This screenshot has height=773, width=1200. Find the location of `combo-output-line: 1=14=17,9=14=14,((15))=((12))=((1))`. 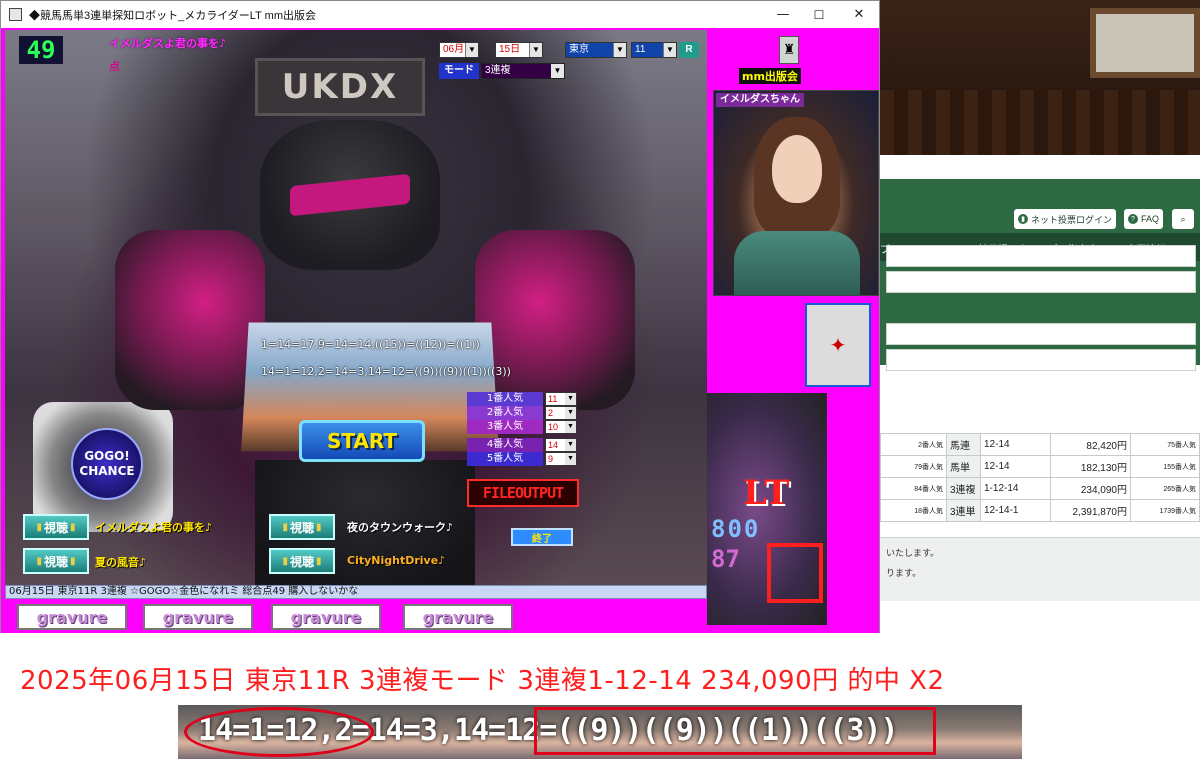

combo-output-line: 1=14=17,9=14=14,((15))=((12))=((1)) is located at coordinates (370, 344).